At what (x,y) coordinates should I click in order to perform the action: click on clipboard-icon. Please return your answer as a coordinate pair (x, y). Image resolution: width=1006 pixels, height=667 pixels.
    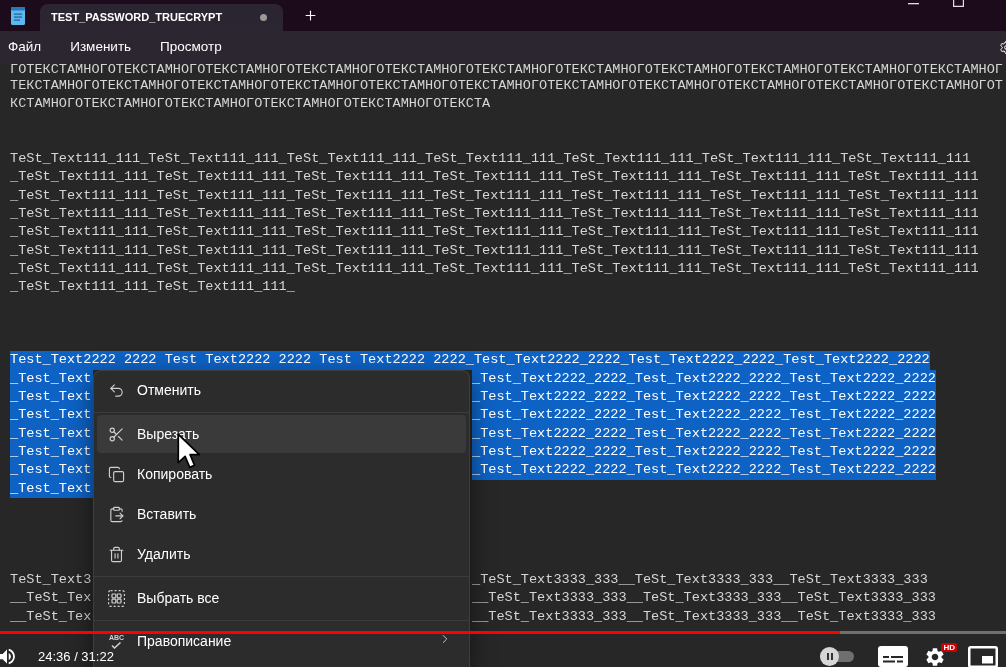
    Looking at the image, I should click on (116, 514).